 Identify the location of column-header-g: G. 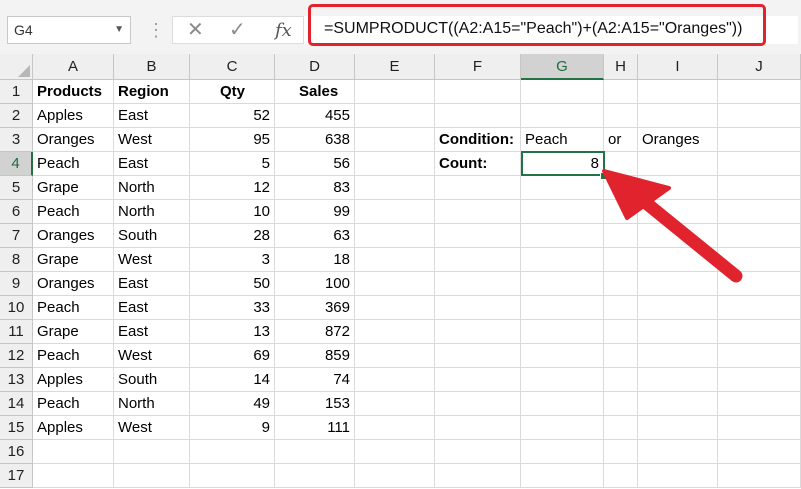
(562, 67).